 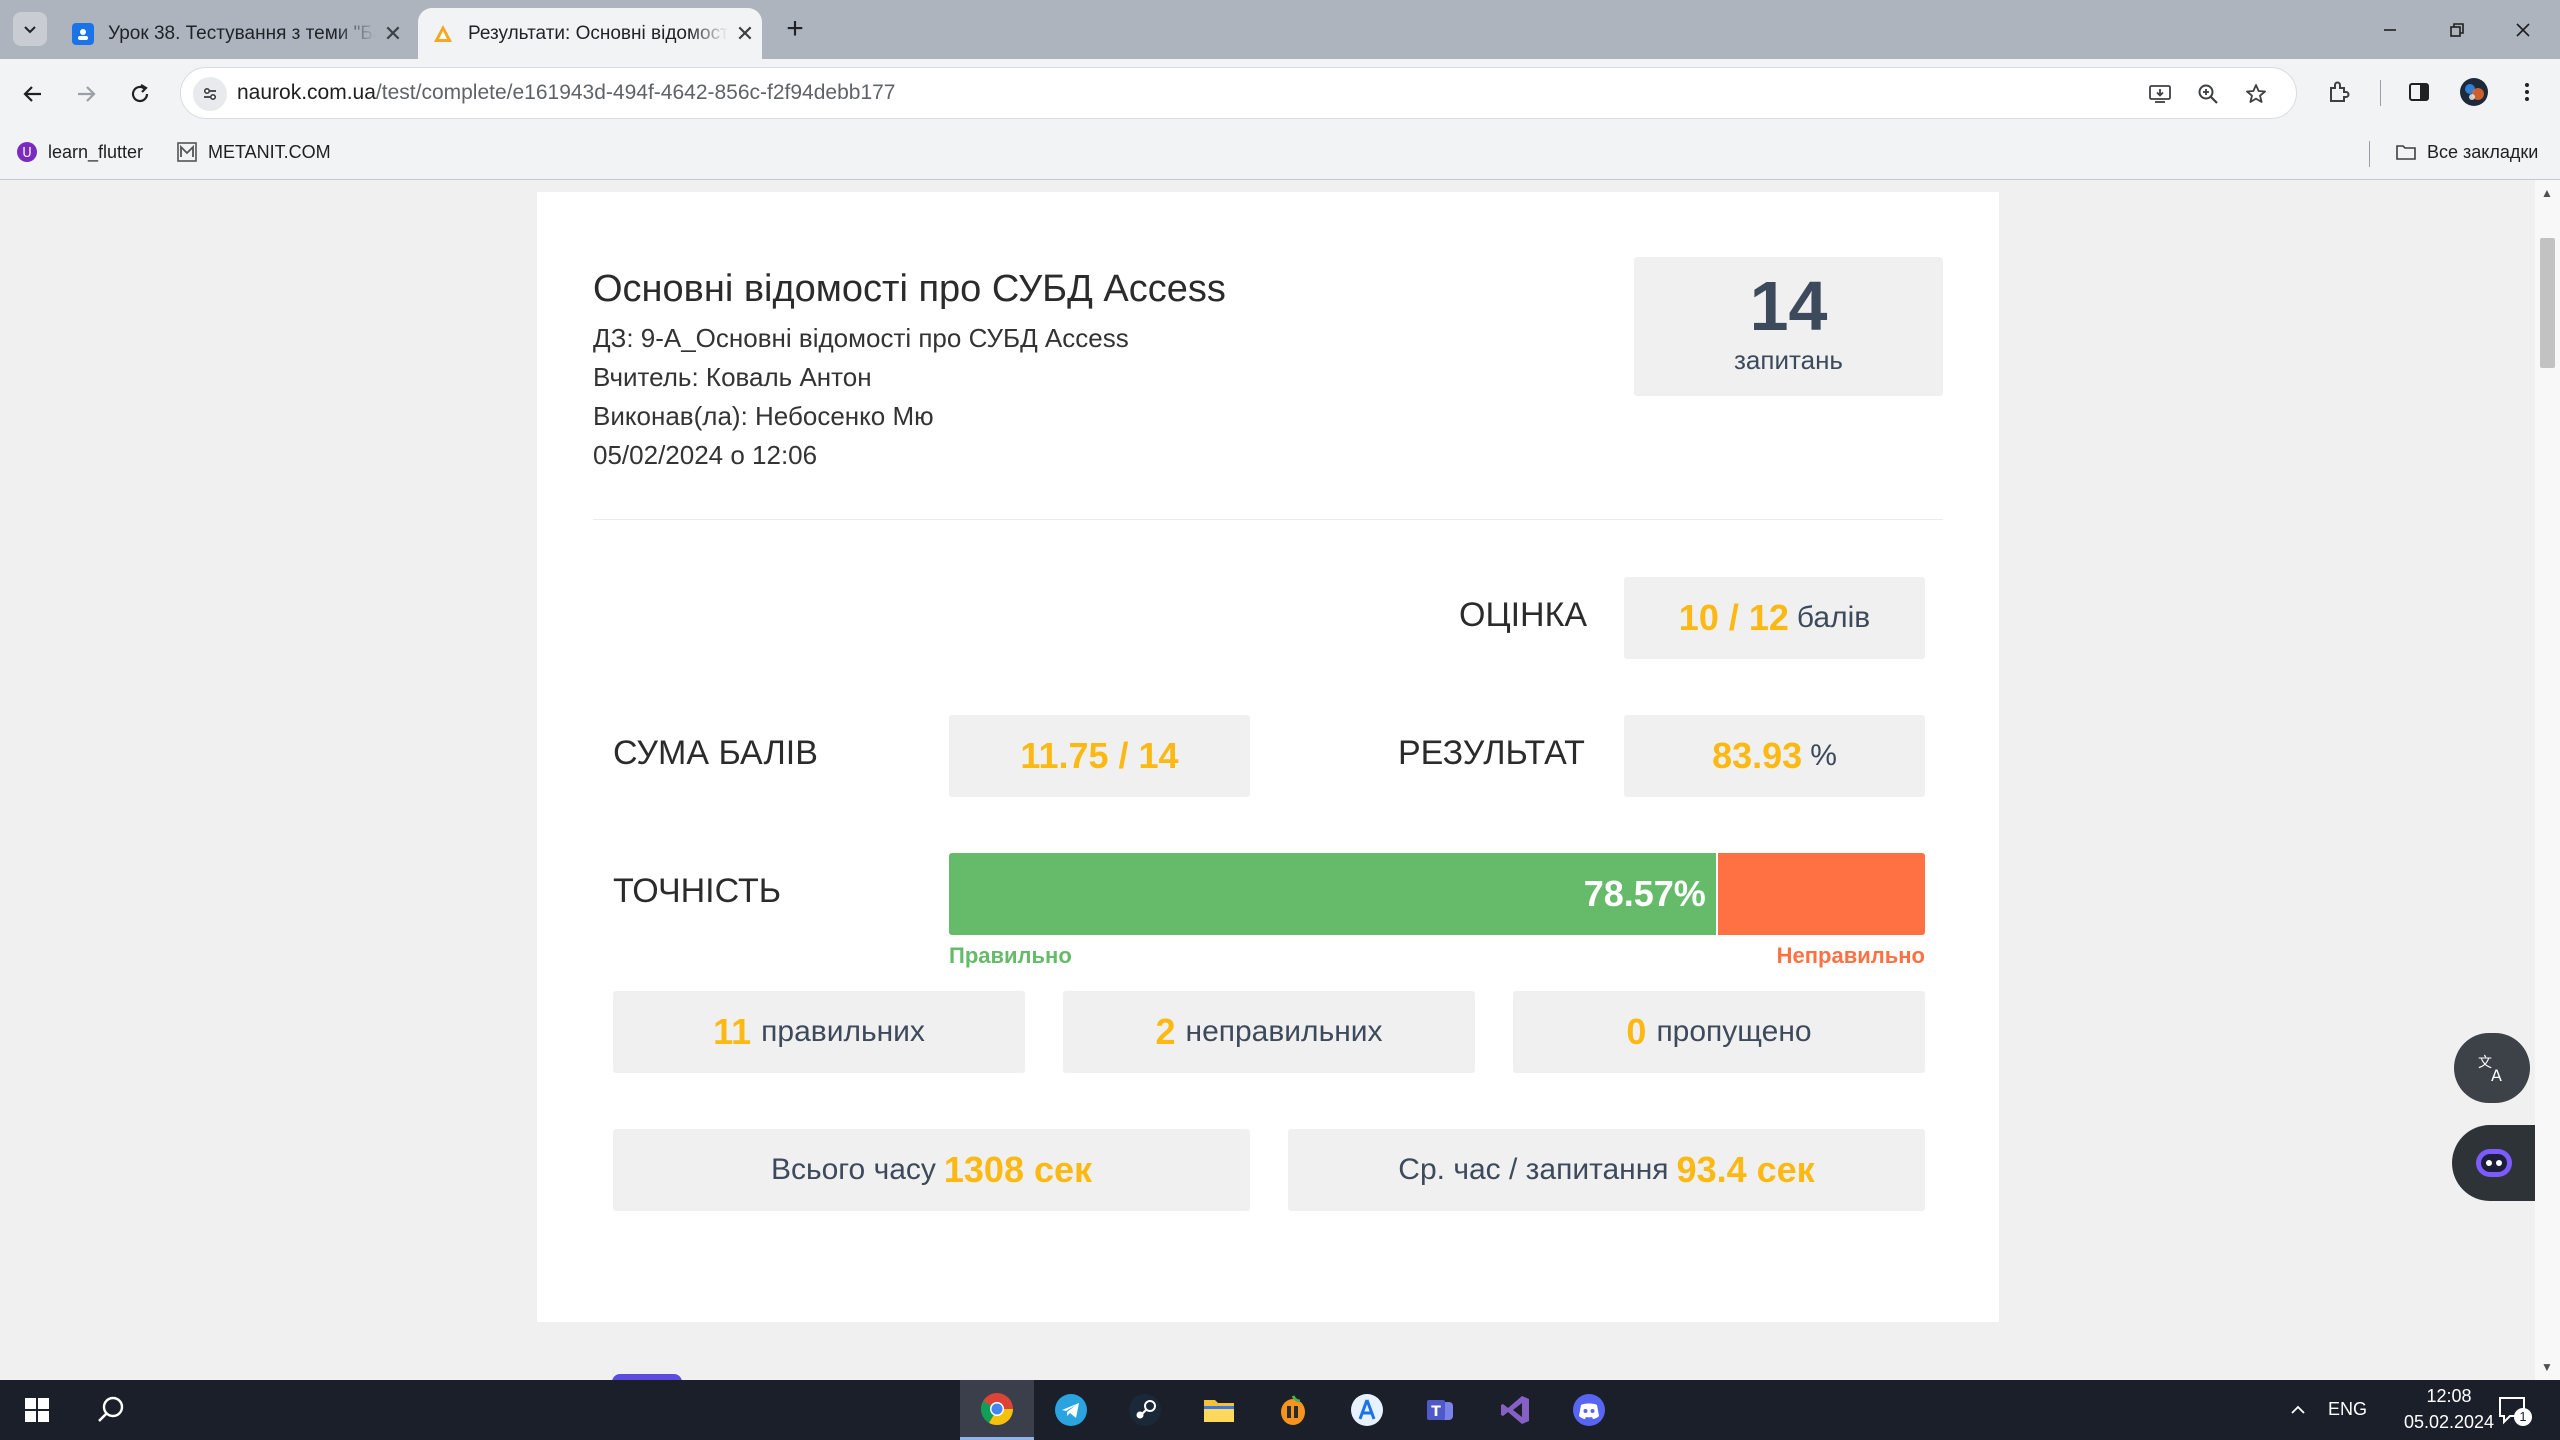 I want to click on all-bookmarks-button: Все закладки, so click(x=2466, y=152).